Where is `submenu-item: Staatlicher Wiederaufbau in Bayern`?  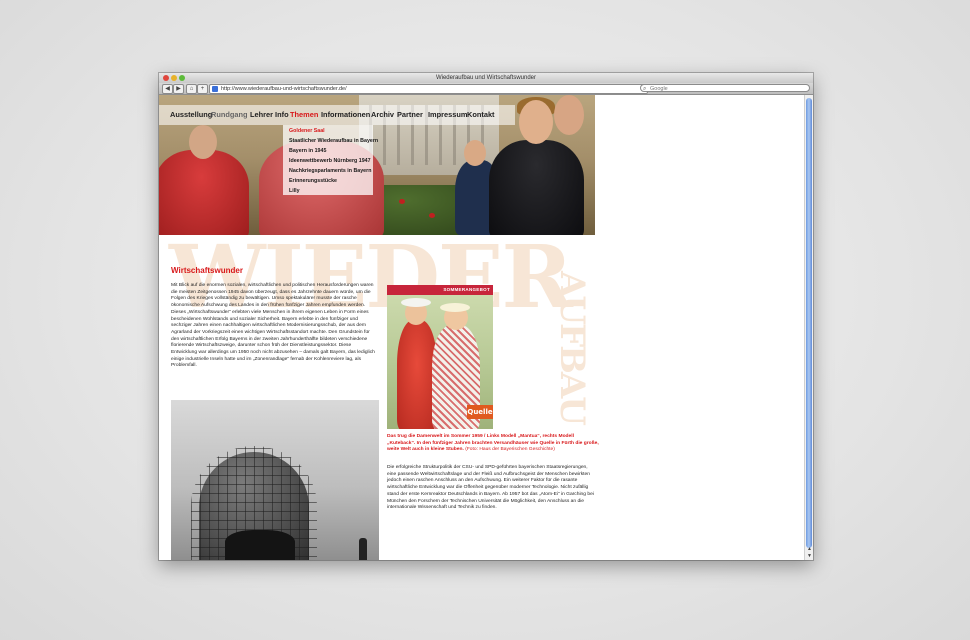
submenu-item: Staatlicher Wiederaufbau in Bayern is located at coordinates (333, 141).